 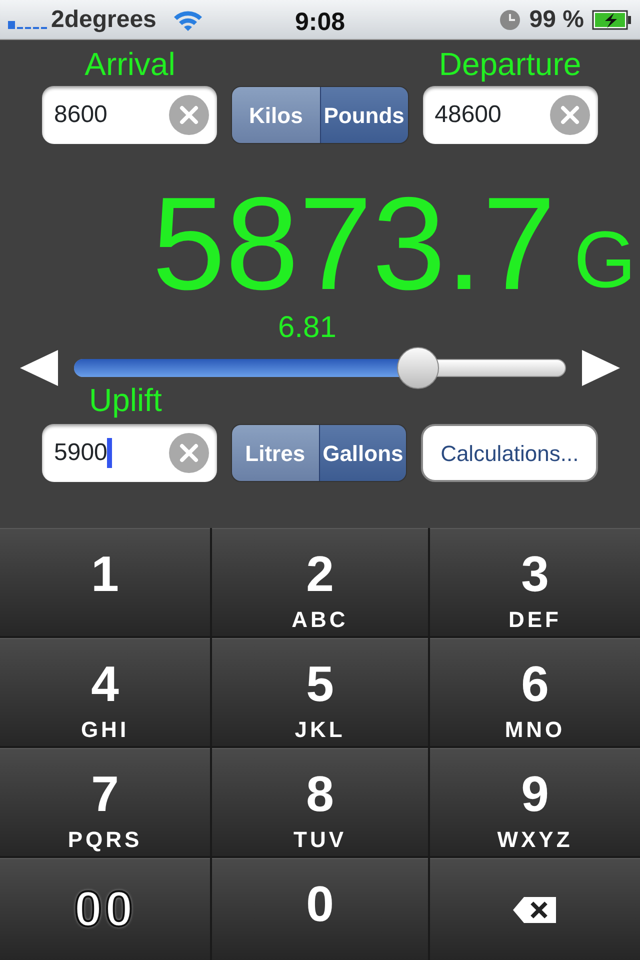 What do you see at coordinates (418, 368) in the screenshot?
I see `slider-thumb` at bounding box center [418, 368].